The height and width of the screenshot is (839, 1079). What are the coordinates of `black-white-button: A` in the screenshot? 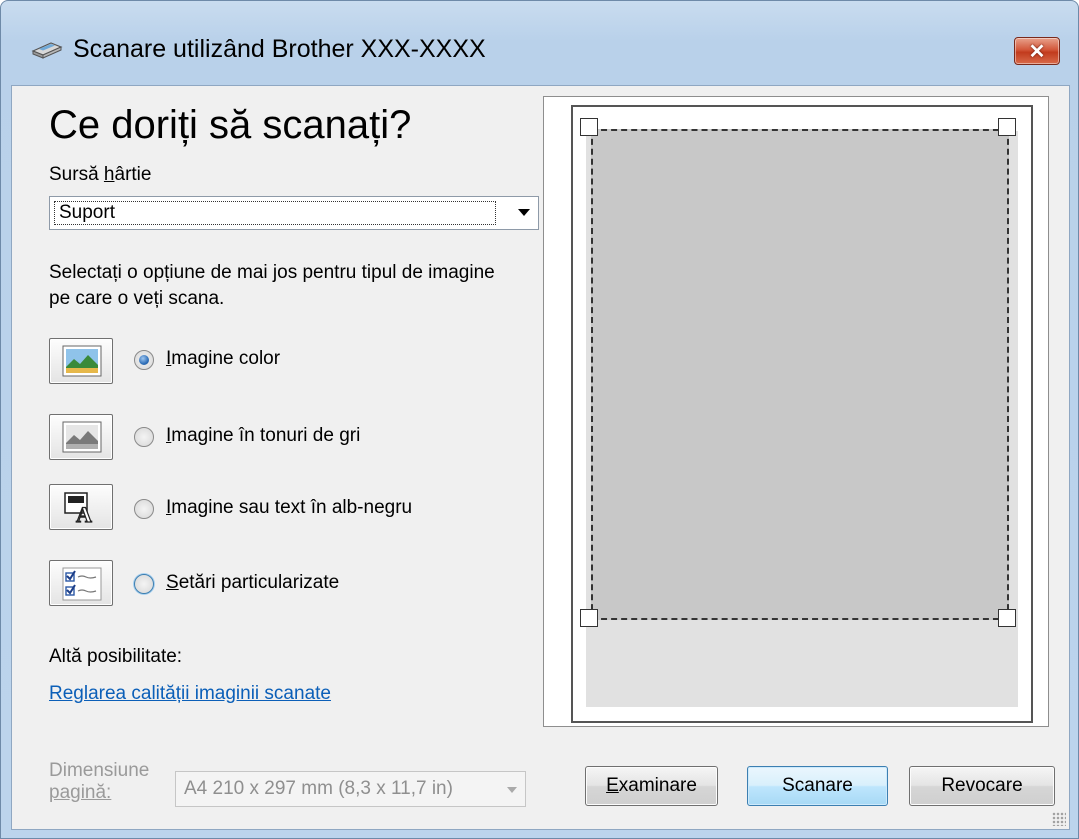 It's located at (81, 507).